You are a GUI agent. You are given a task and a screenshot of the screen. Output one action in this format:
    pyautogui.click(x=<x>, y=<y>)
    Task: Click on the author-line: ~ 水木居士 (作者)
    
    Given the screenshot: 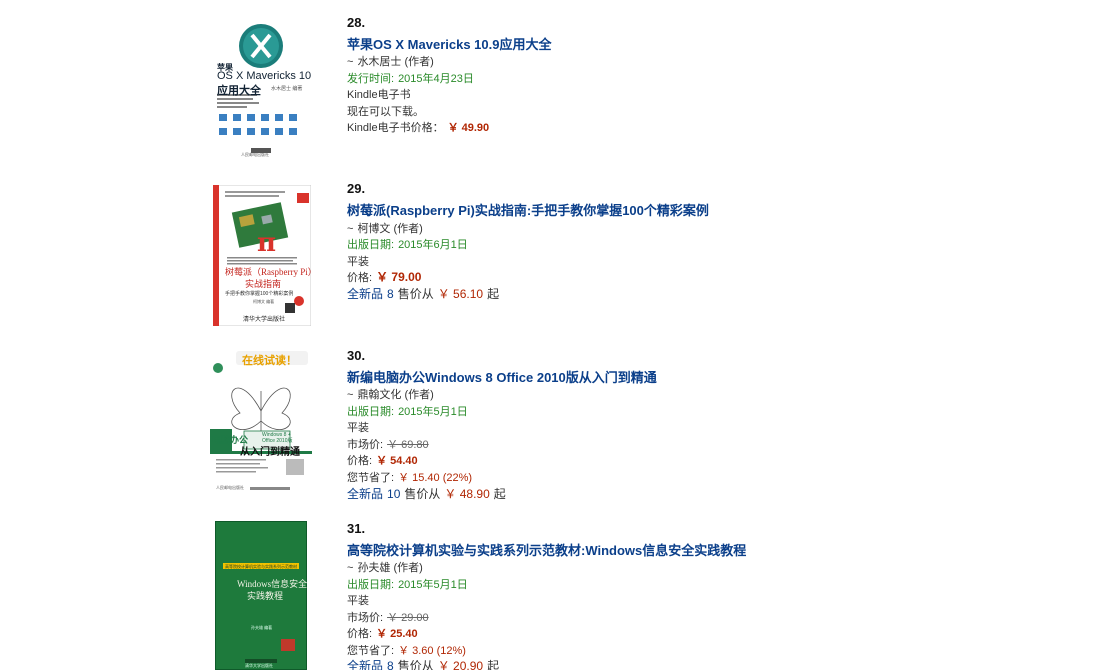 What is the action you would take?
    pyautogui.click(x=390, y=62)
    